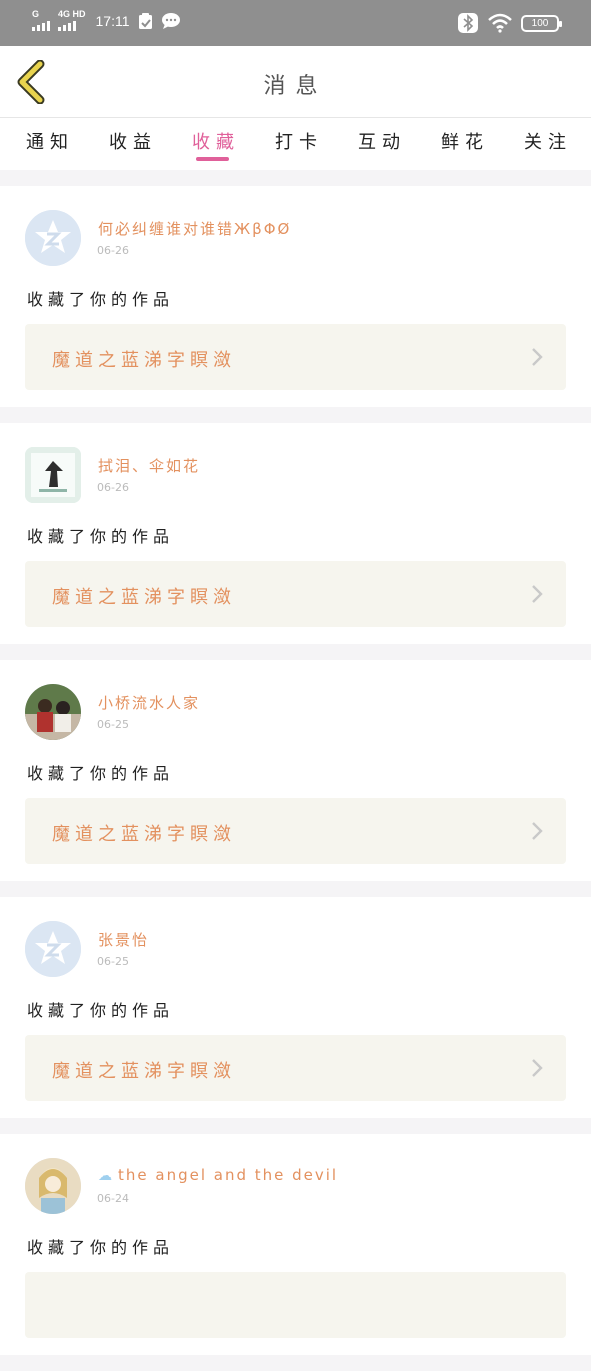 The width and height of the screenshot is (591, 1371). What do you see at coordinates (295, 1305) in the screenshot?
I see `work-link` at bounding box center [295, 1305].